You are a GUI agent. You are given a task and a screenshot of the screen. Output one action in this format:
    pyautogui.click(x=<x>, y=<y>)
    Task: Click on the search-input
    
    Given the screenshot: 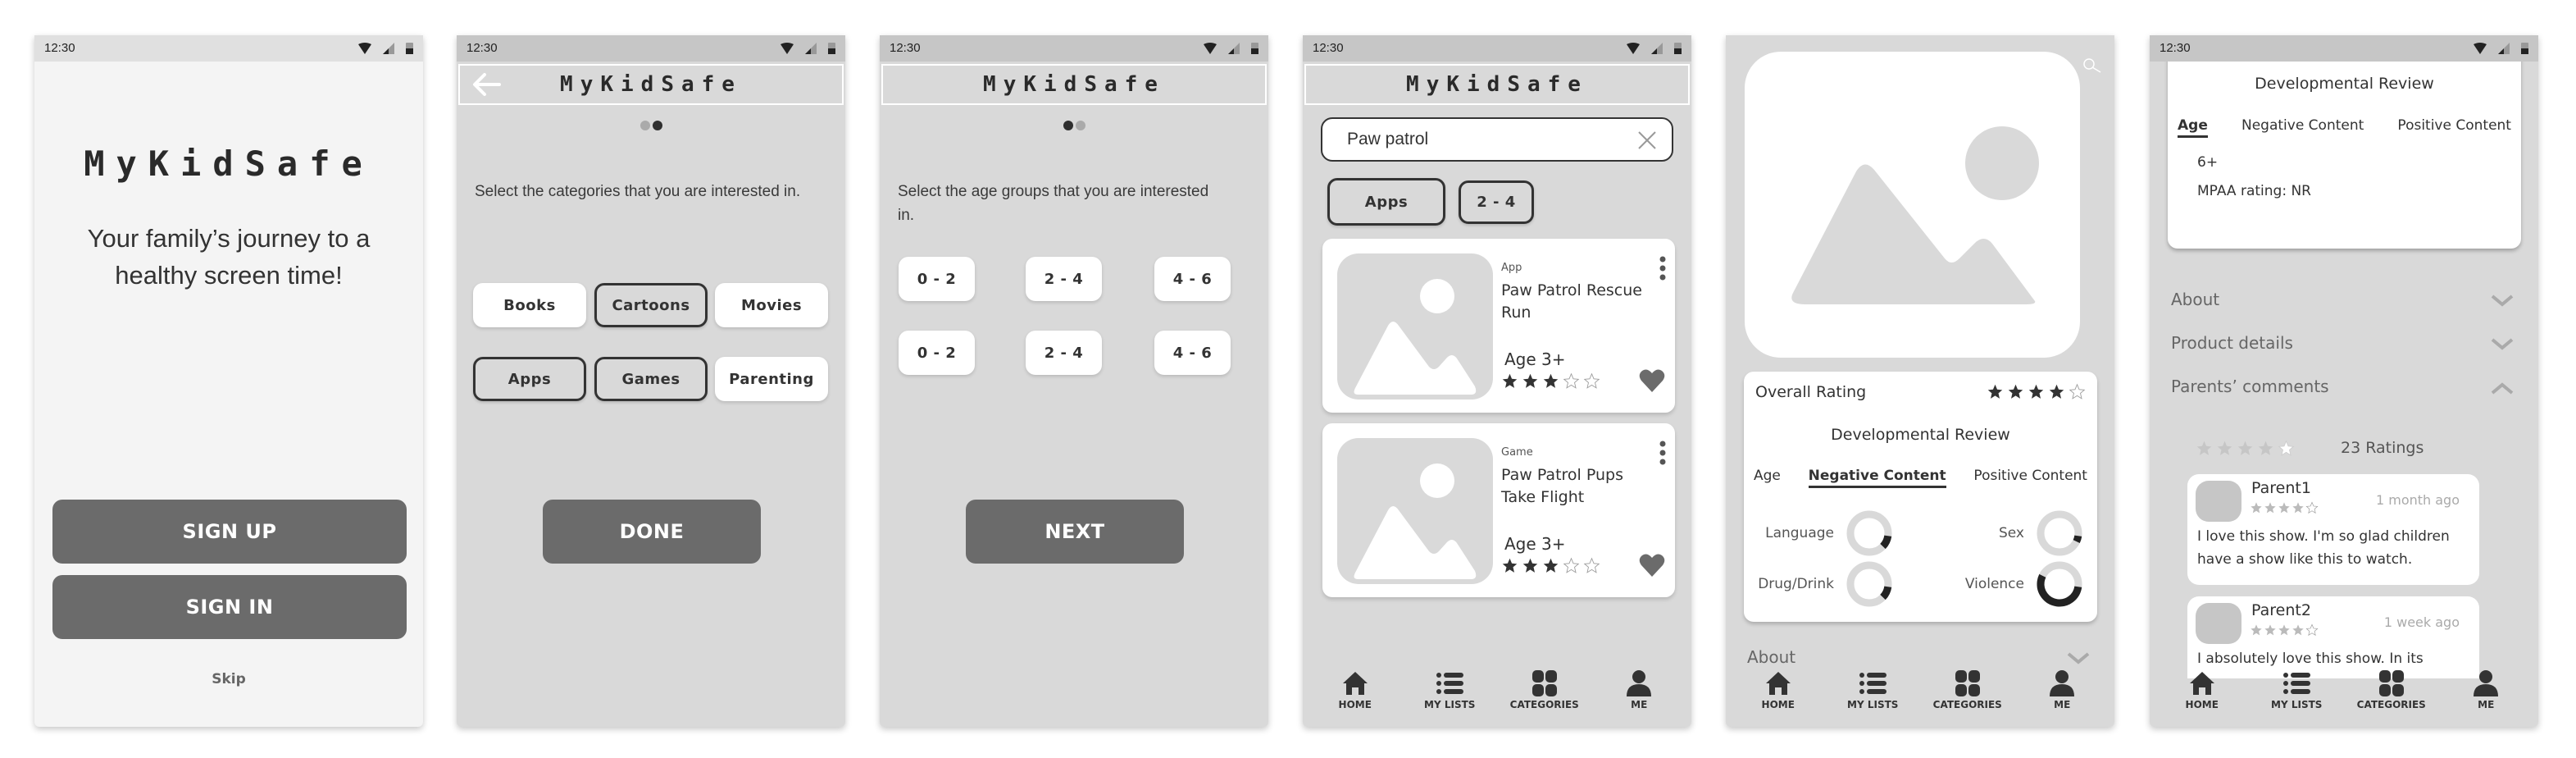 What is the action you would take?
    pyautogui.click(x=1482, y=140)
    